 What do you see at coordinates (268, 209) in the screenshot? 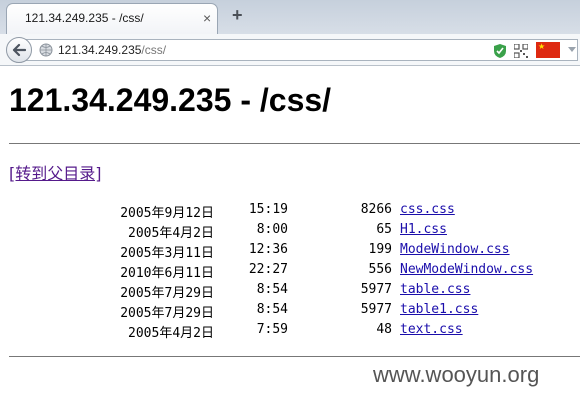
I see `file-time: 15:19` at bounding box center [268, 209].